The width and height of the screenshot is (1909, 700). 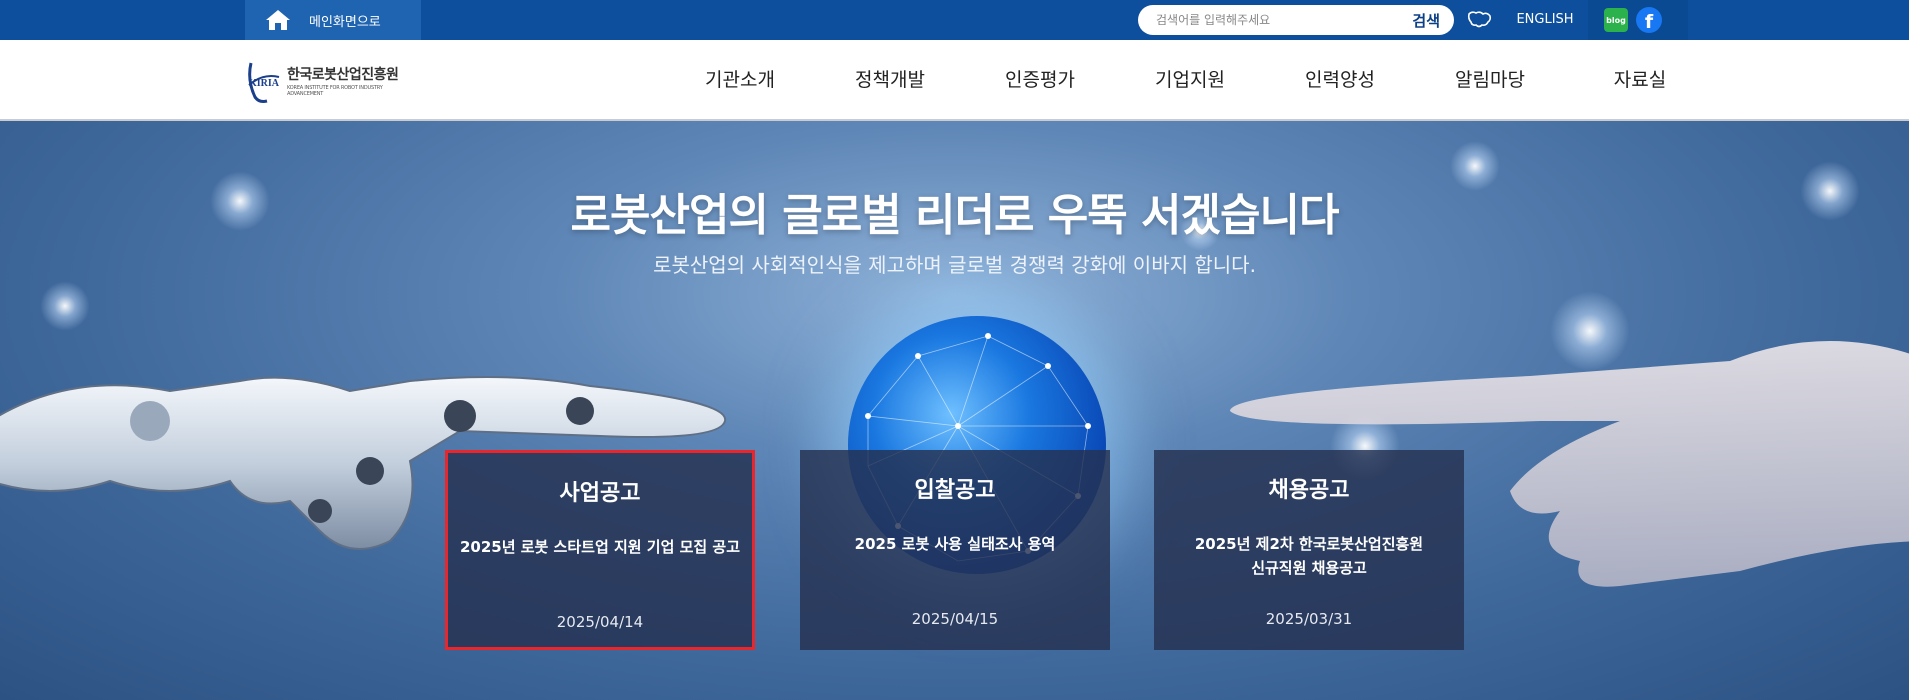 I want to click on hero-title: 로봇산업의 글로벌 리더로 우뚝 서겠습니다, so click(x=955, y=215).